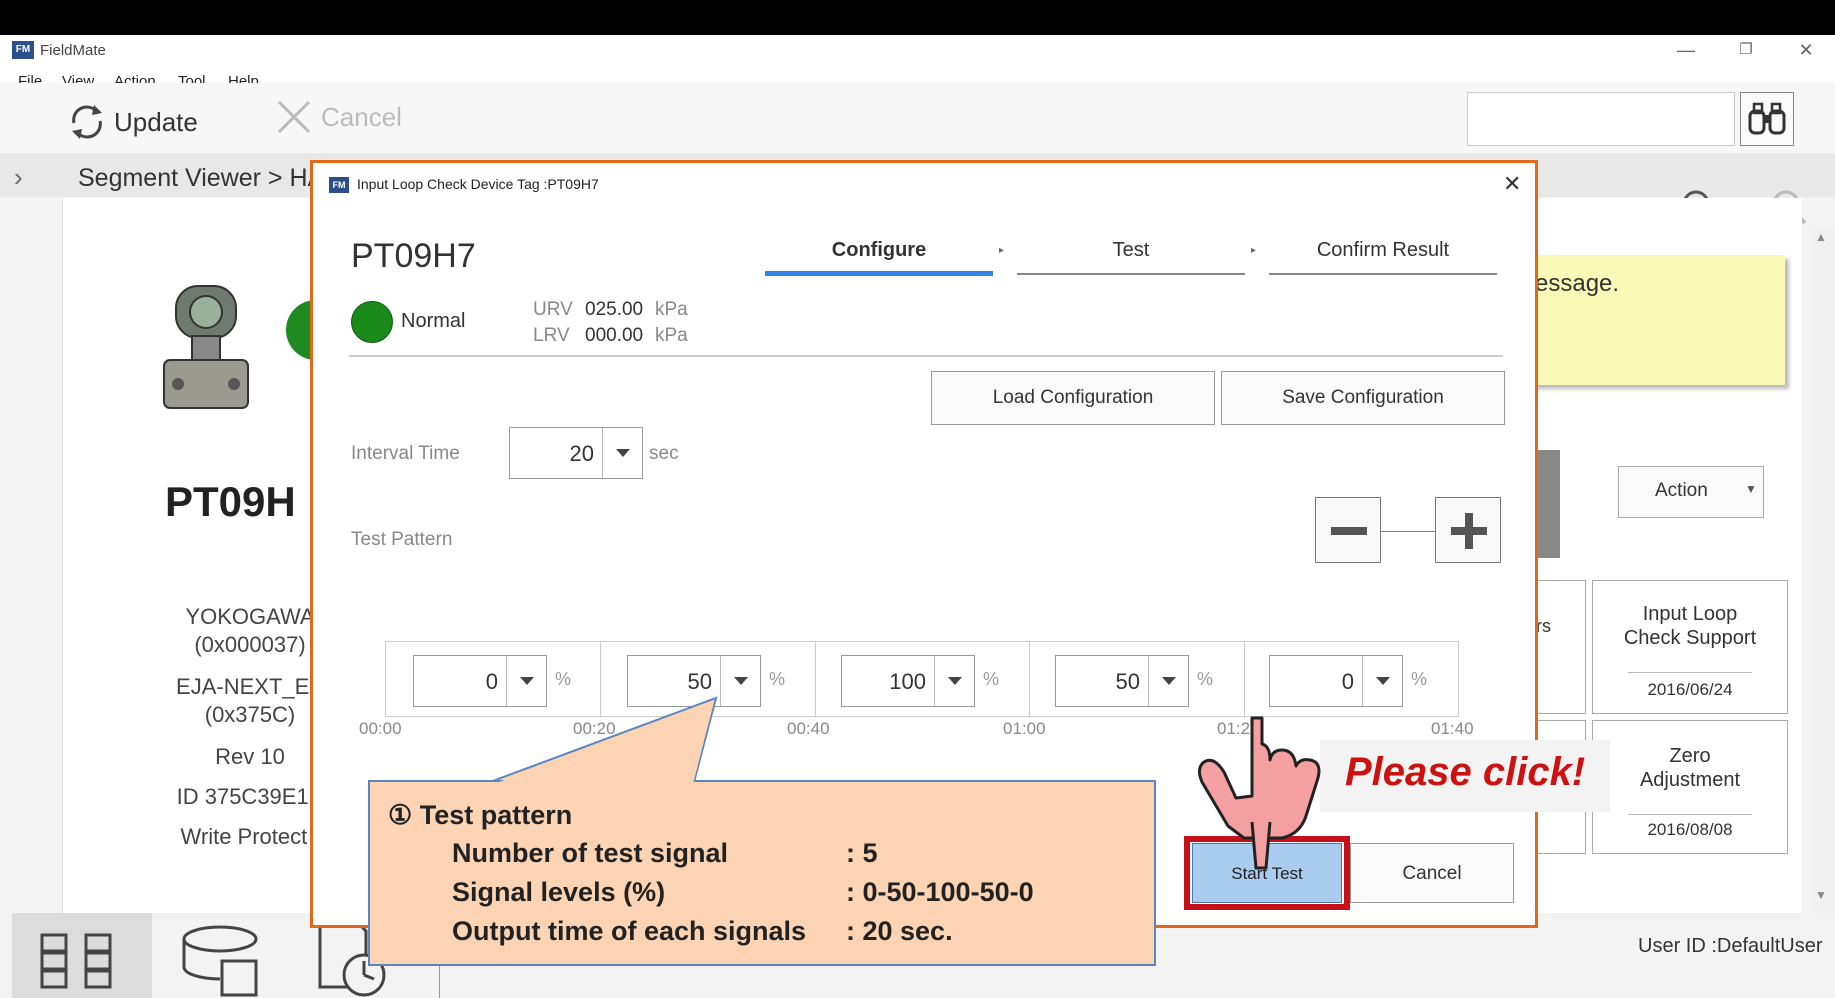  What do you see at coordinates (926, 356) in the screenshot?
I see `divider` at bounding box center [926, 356].